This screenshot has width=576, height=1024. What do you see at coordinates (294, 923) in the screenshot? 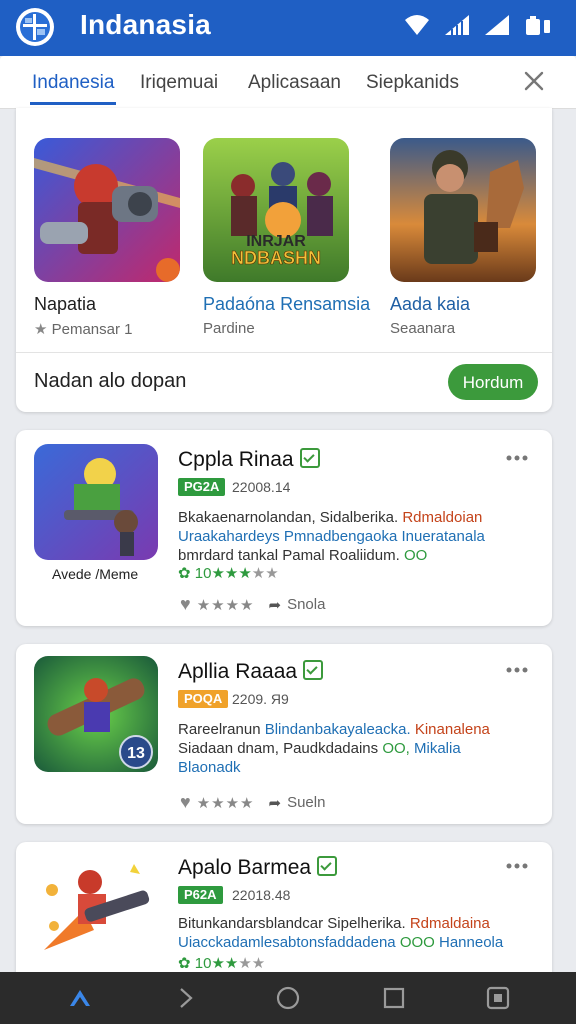
I see `desc-text: Bitunkandarsblandcar Sipelherika.` at bounding box center [294, 923].